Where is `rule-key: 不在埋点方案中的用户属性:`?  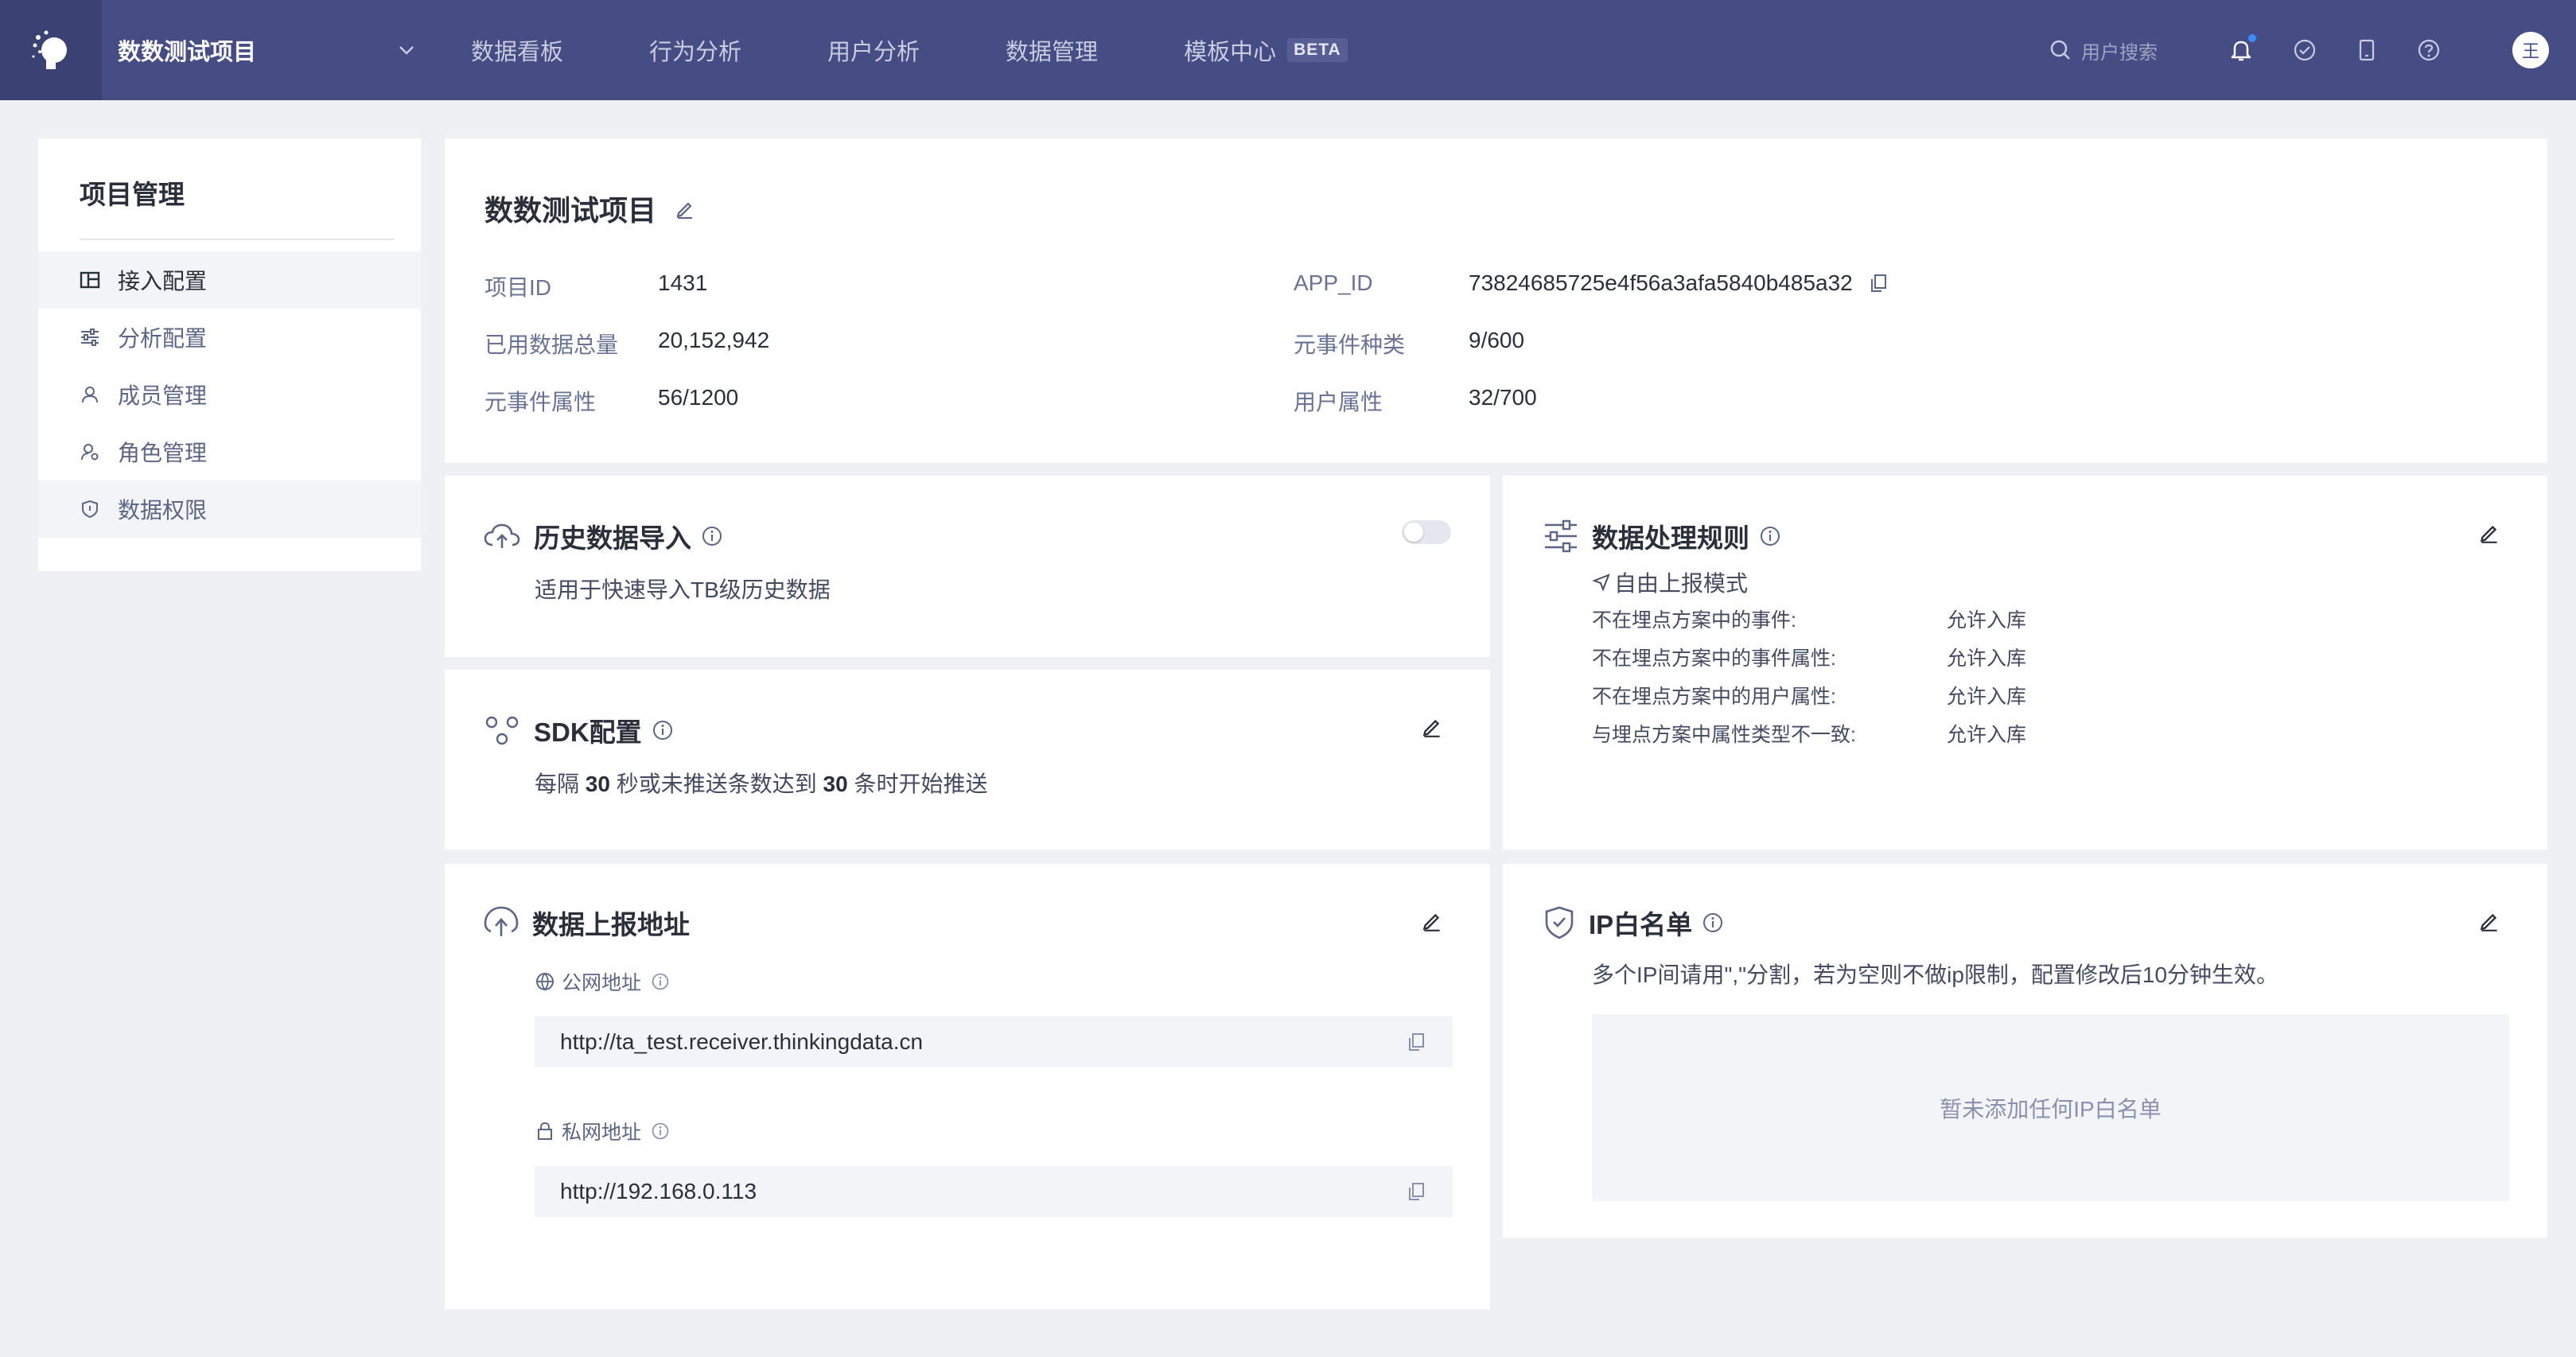
rule-key: 不在埋点方案中的用户属性: is located at coordinates (1714, 697).